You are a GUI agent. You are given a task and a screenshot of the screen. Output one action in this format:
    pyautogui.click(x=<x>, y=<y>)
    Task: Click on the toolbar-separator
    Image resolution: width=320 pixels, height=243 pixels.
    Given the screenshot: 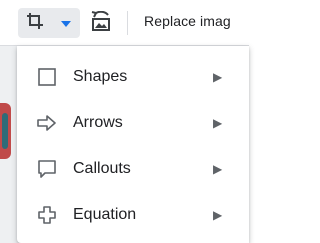 What is the action you would take?
    pyautogui.click(x=127, y=23)
    